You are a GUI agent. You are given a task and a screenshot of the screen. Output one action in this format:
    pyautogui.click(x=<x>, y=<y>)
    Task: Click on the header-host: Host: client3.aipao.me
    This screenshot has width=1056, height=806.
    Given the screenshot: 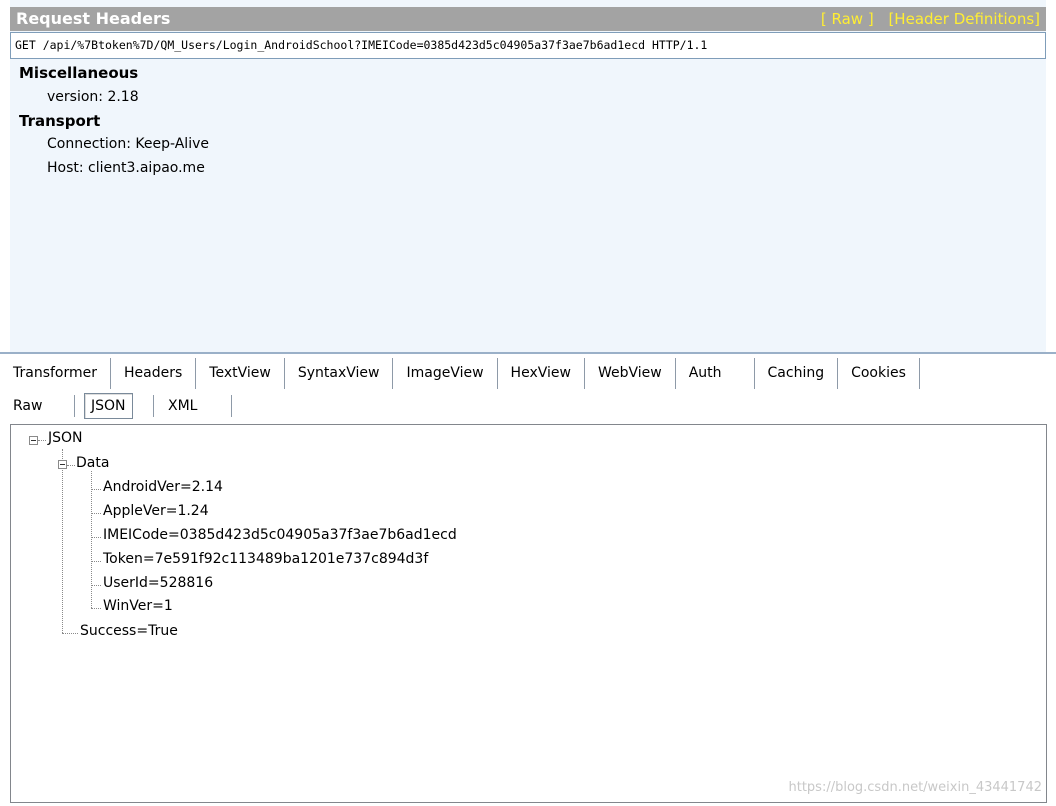 What is the action you would take?
    pyautogui.click(x=126, y=168)
    